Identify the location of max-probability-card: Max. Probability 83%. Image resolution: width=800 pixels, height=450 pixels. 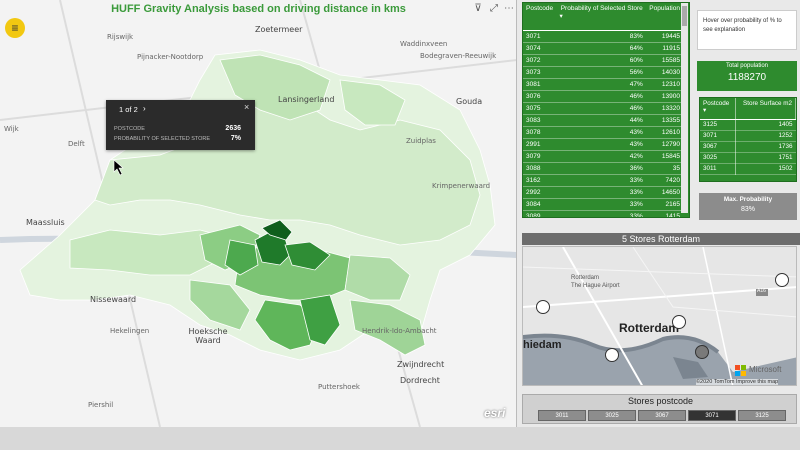
(748, 206).